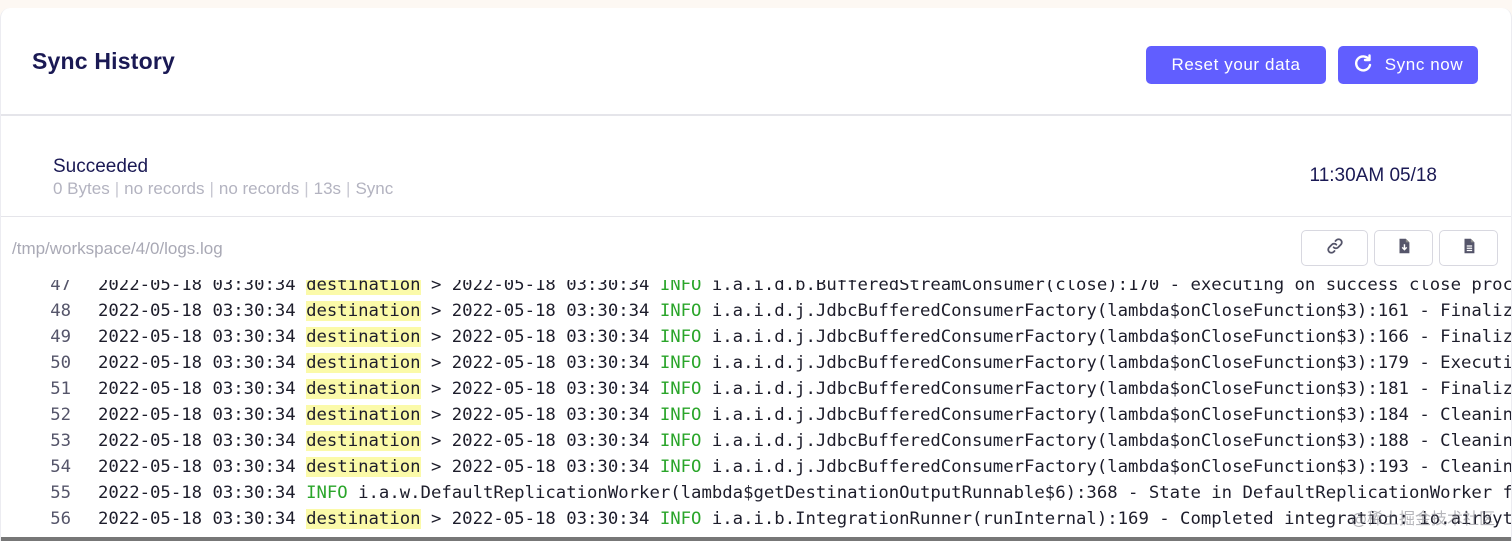 Image resolution: width=1512 pixels, height=541 pixels. What do you see at coordinates (60, 389) in the screenshot?
I see `line-number: 51` at bounding box center [60, 389].